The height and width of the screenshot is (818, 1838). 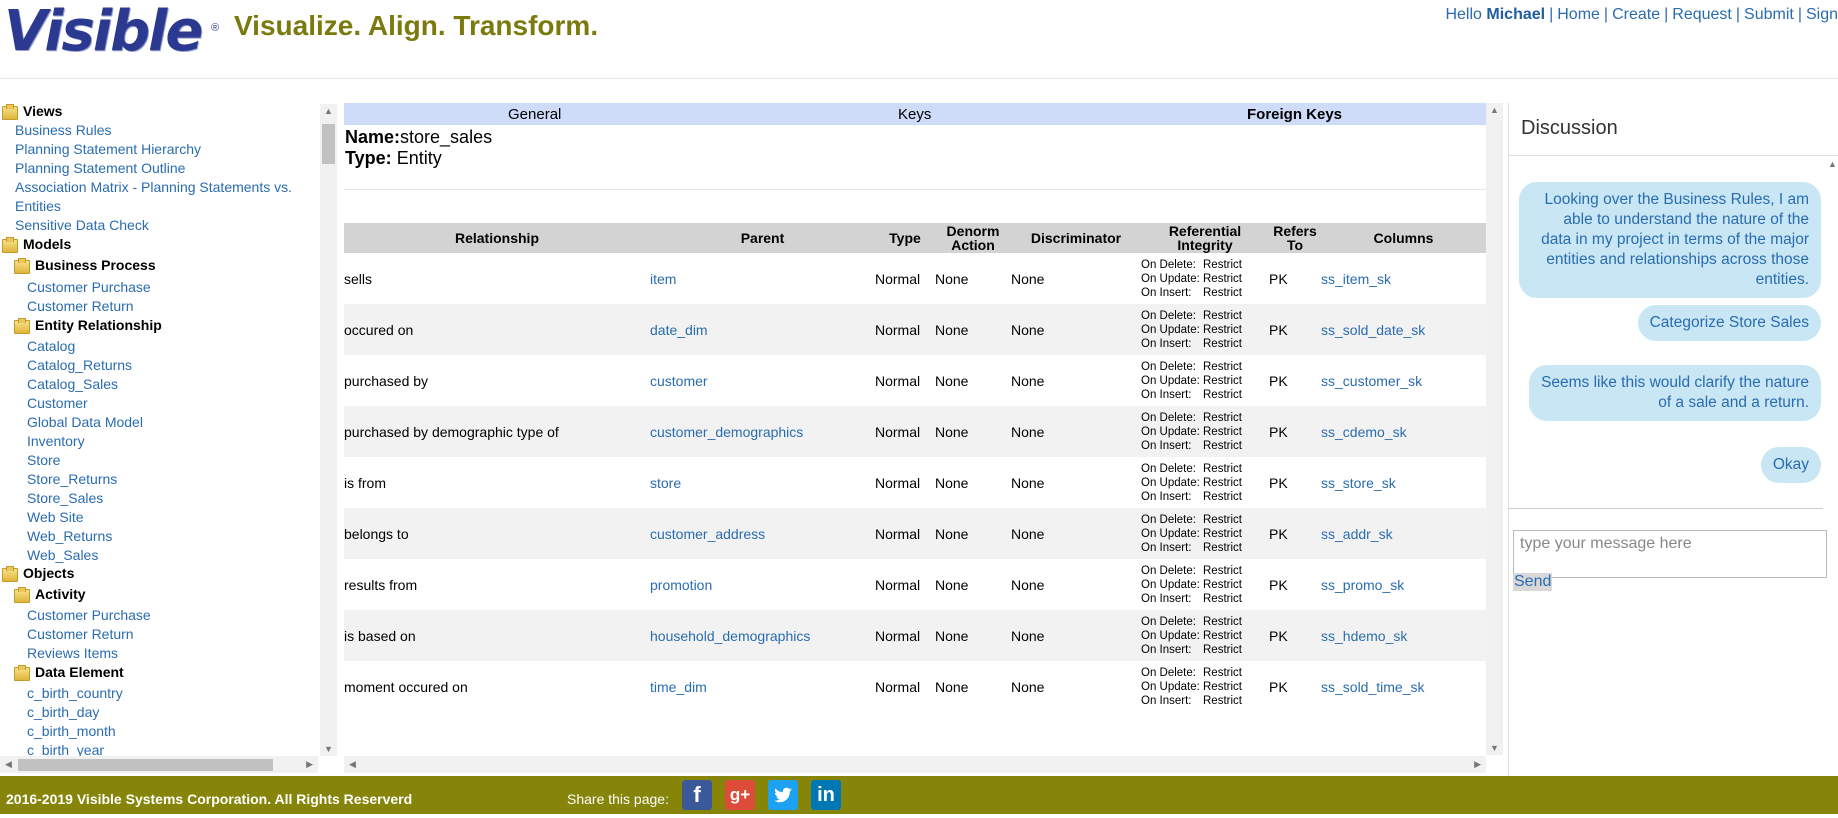 I want to click on column-link-text: ss_item_sk, so click(x=1356, y=279).